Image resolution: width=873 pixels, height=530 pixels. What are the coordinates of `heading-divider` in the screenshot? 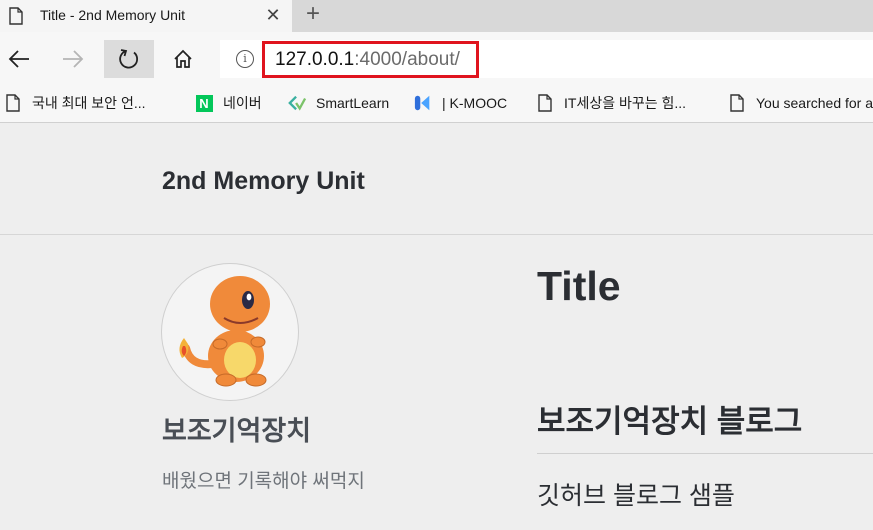 It's located at (705, 453).